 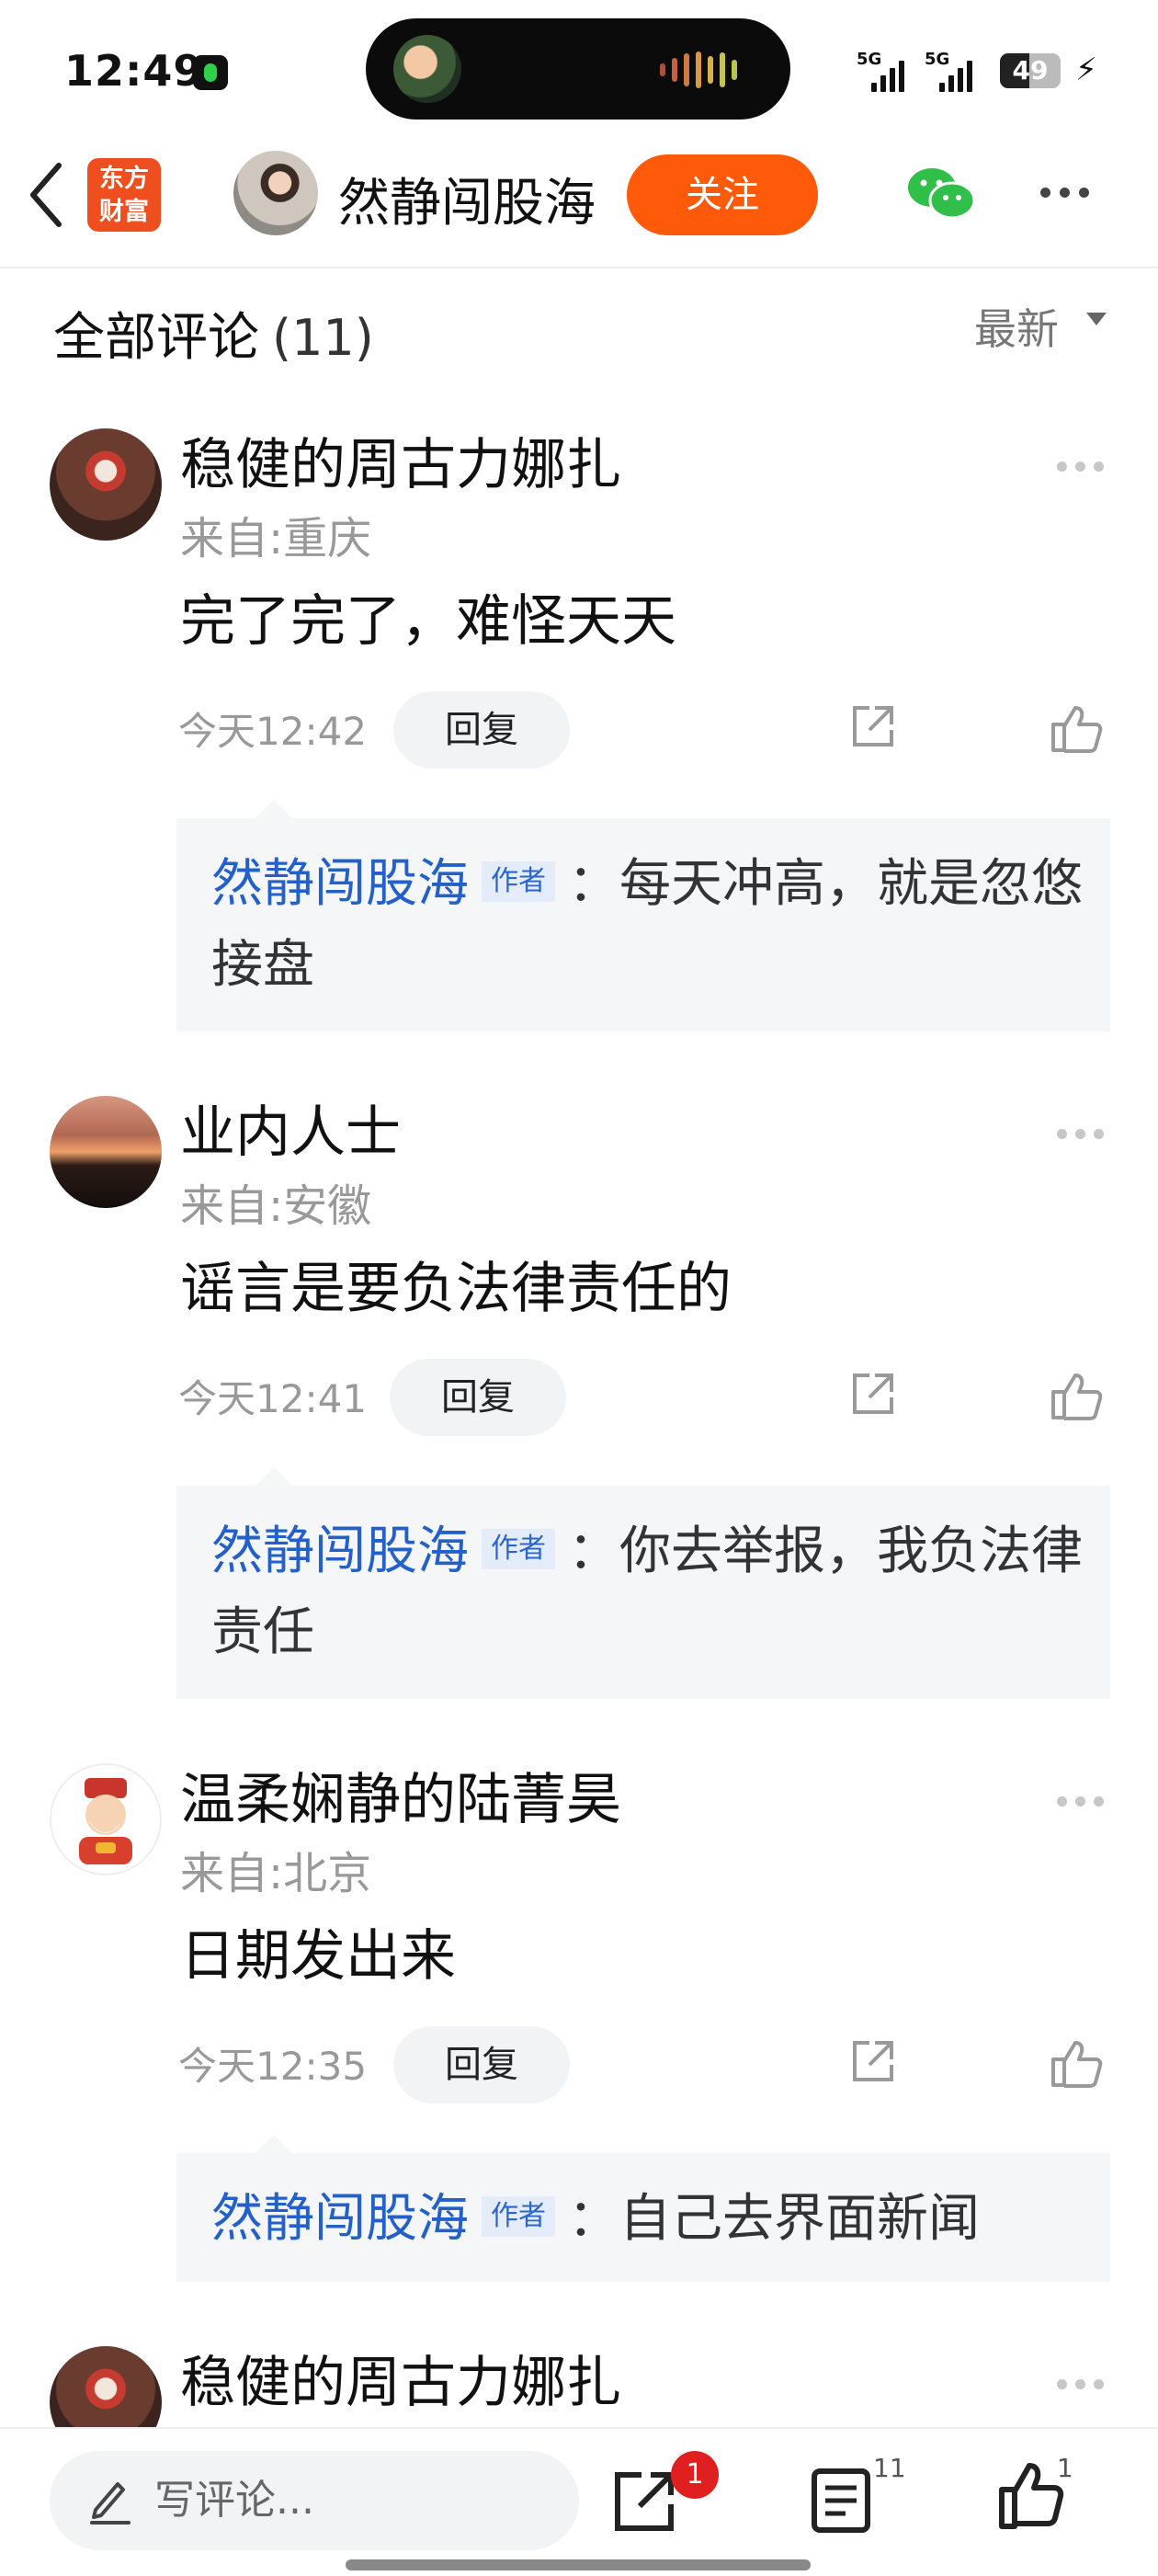 I want to click on status-time: 12:49, so click(x=134, y=71).